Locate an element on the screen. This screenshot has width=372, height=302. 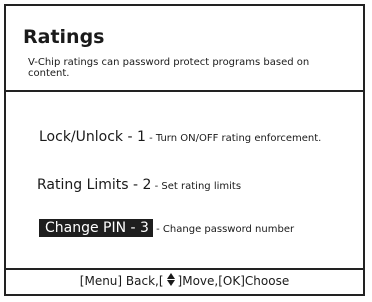
page-title: Ratings is located at coordinates (64, 37).